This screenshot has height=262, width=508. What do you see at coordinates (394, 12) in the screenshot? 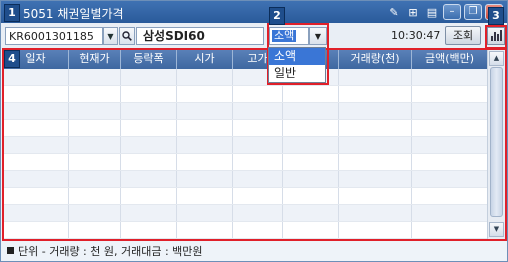
I see `pin-icon: ✎` at bounding box center [394, 12].